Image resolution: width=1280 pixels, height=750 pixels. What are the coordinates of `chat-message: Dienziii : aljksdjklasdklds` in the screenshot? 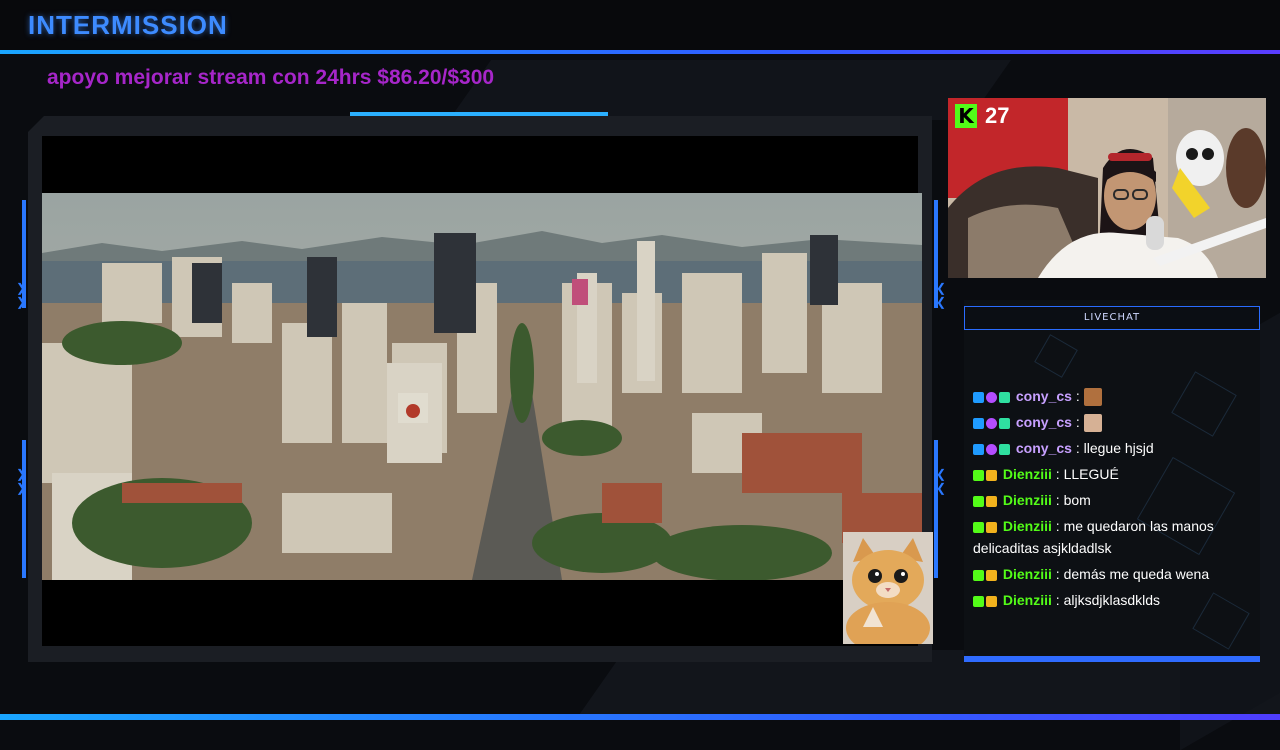 It's located at (1113, 600).